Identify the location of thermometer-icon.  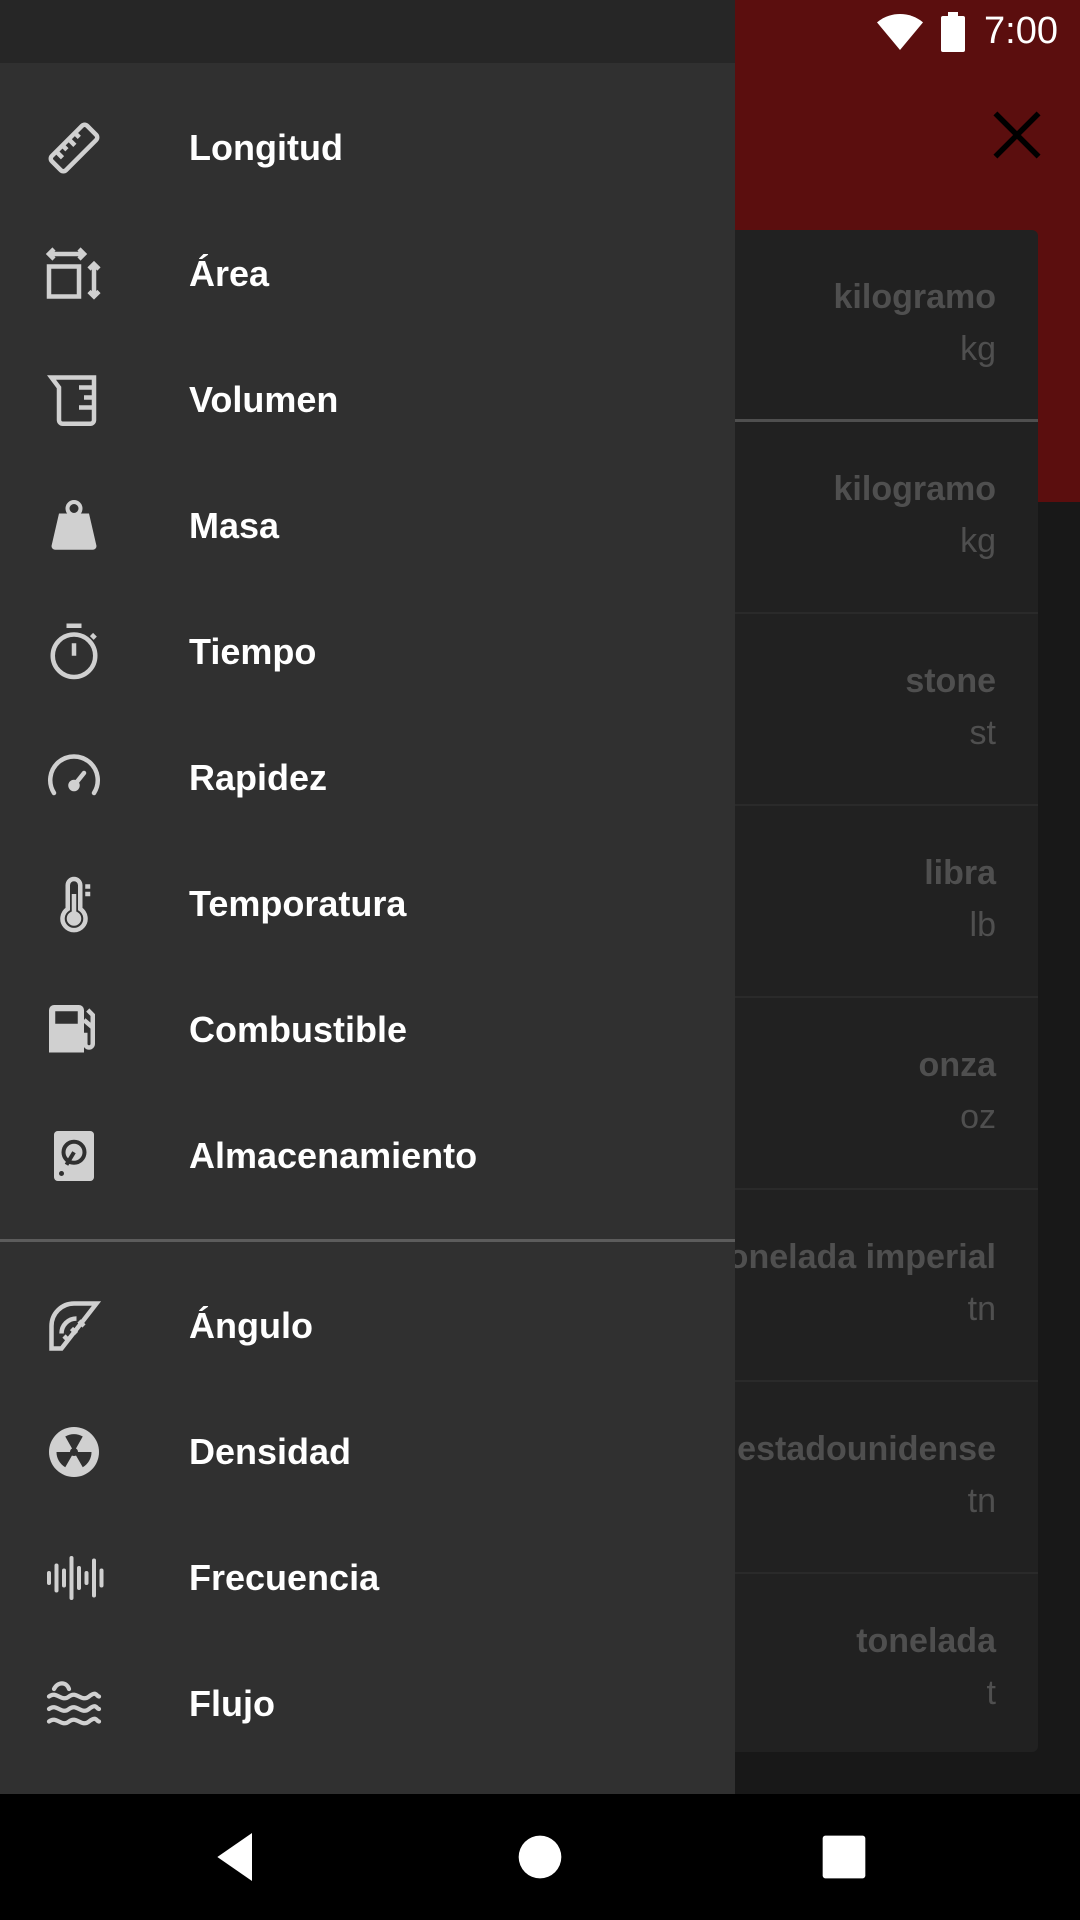
(74, 904).